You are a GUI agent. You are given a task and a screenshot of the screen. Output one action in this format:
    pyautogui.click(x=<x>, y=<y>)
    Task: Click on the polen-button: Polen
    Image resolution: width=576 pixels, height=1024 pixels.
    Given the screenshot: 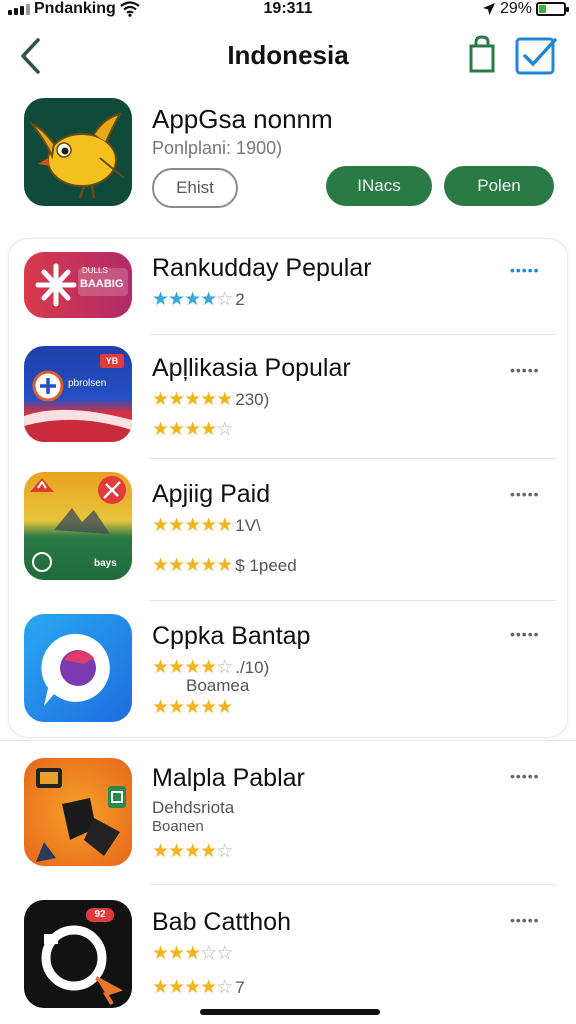 What is the action you would take?
    pyautogui.click(x=499, y=186)
    